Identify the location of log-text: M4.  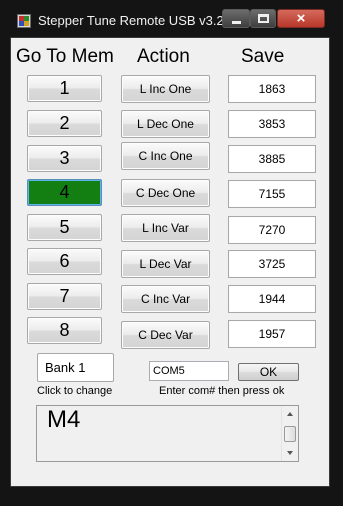
(64, 419).